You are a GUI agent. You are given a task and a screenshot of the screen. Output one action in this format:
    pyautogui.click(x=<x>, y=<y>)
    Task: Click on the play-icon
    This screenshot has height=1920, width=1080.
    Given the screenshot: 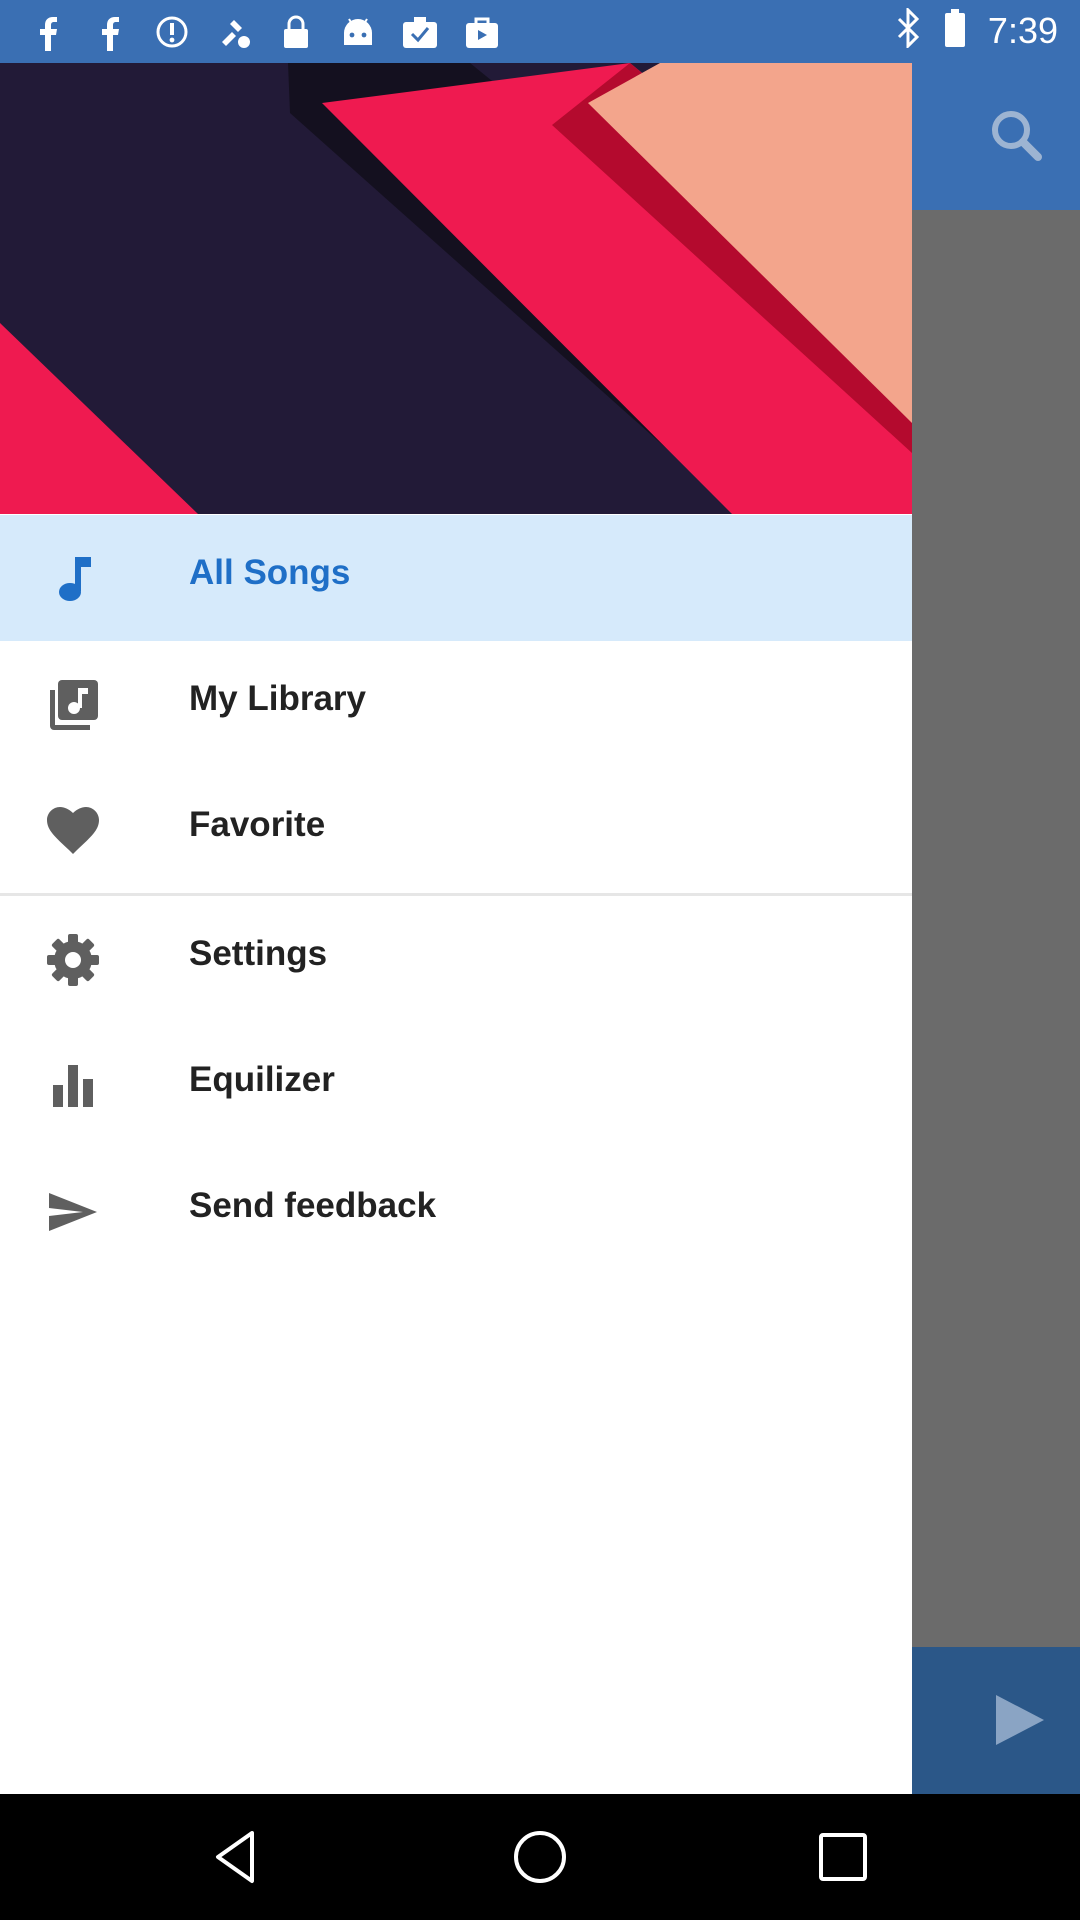 What is the action you would take?
    pyautogui.click(x=1017, y=1720)
    